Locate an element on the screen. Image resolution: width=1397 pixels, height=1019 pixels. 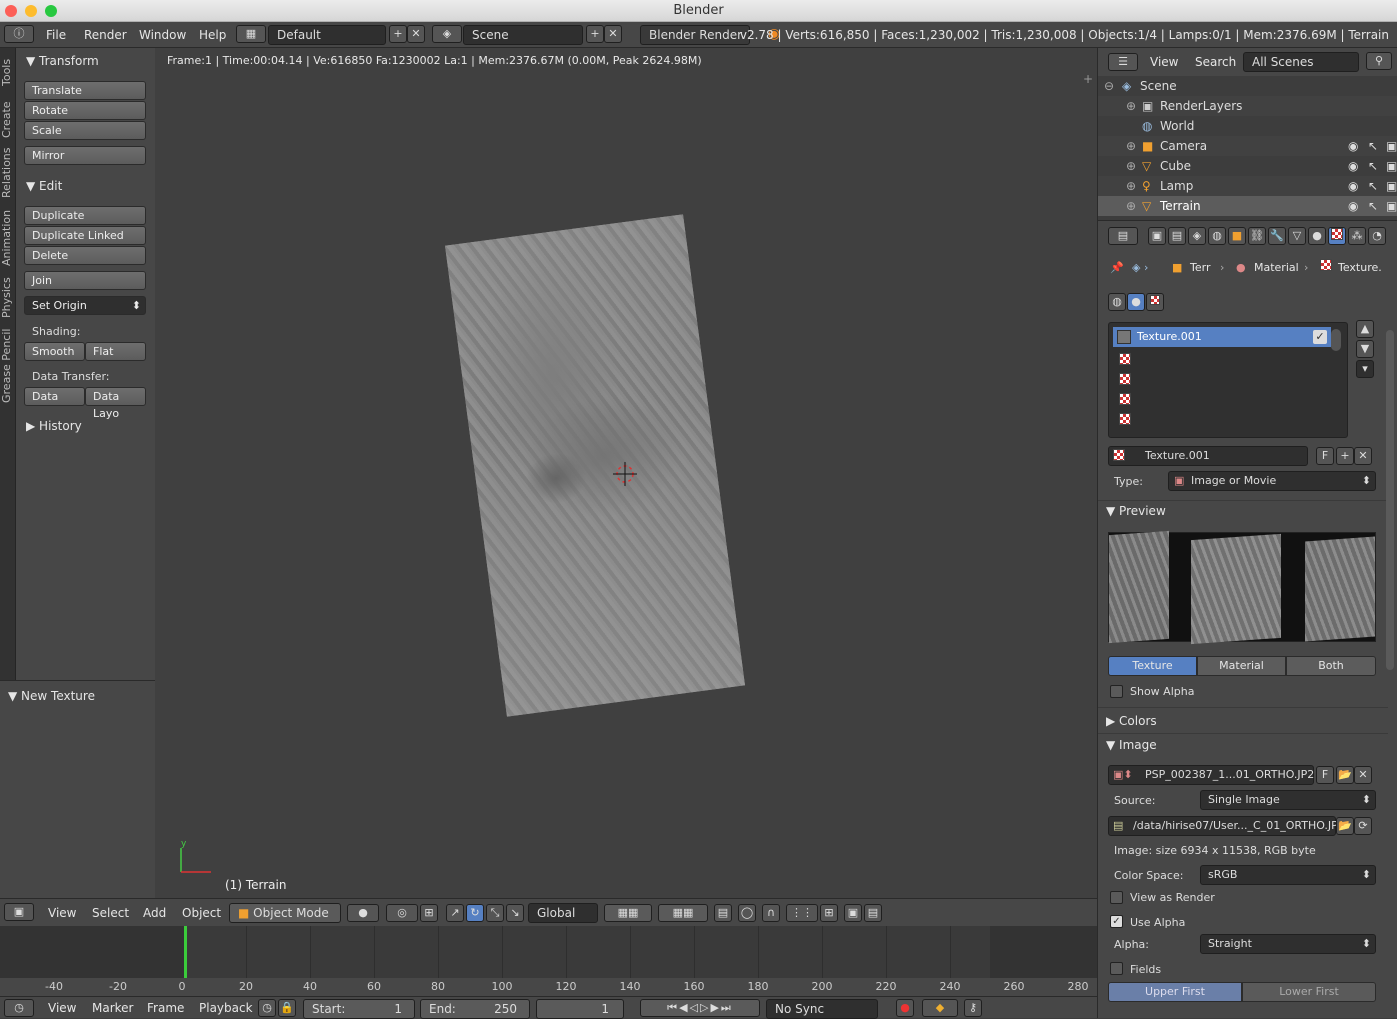
data-tab-icon: ▽ is located at coordinates (1297, 236).